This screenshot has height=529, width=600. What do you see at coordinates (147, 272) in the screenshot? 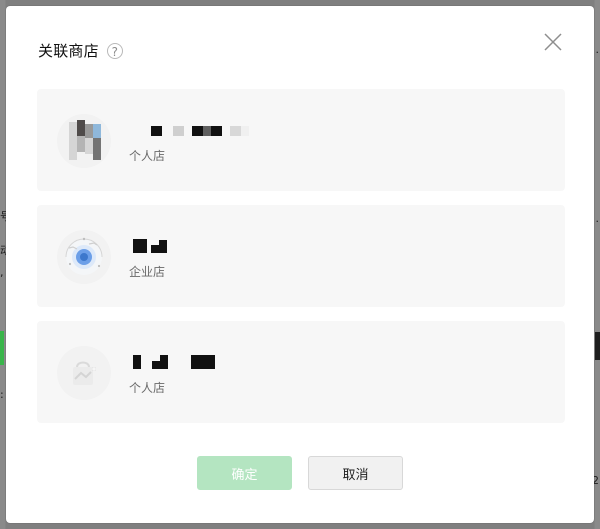
I see `store-type-label: 企业店` at bounding box center [147, 272].